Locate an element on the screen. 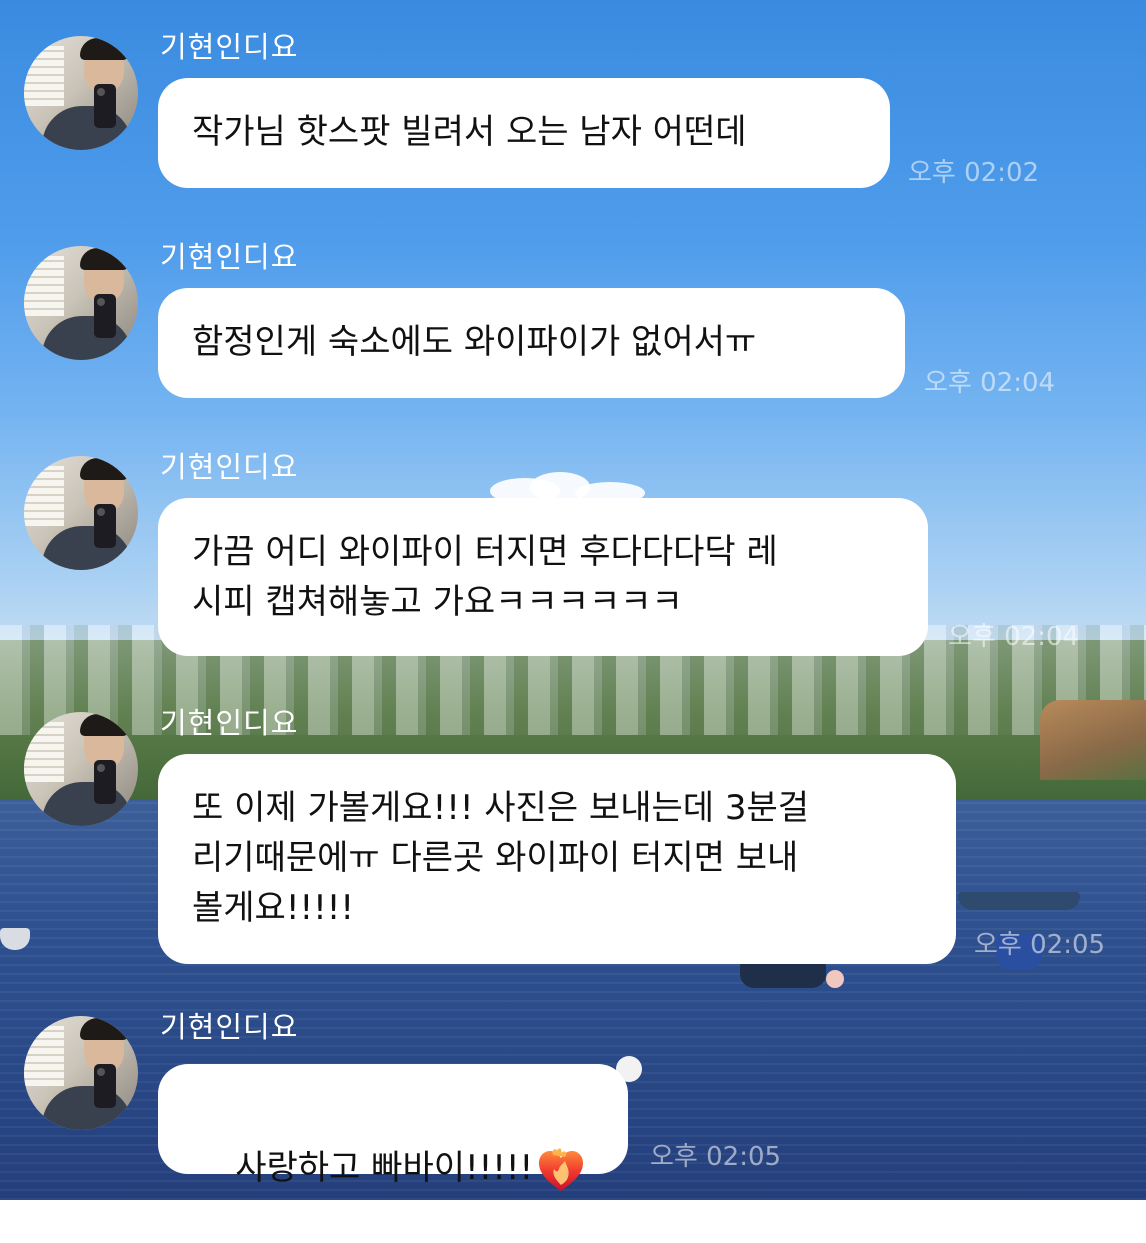  message-bubble: 가끔 어디 와이파이 터지면 후다다다닥 레 시피 캡쳐해놓고 가요ㅋㅋㅋㅋㅋㅋ is located at coordinates (543, 577).